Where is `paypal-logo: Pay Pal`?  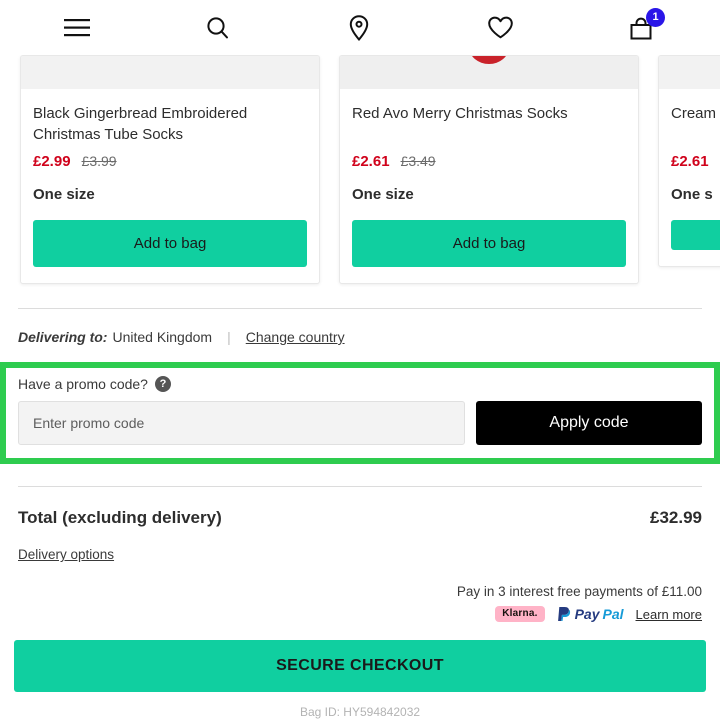 paypal-logo: Pay Pal is located at coordinates (590, 614).